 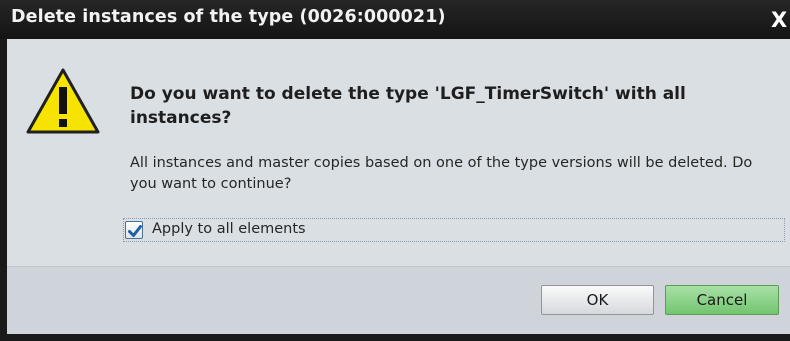 I want to click on apply-to-all-checkbox, so click(x=134, y=230).